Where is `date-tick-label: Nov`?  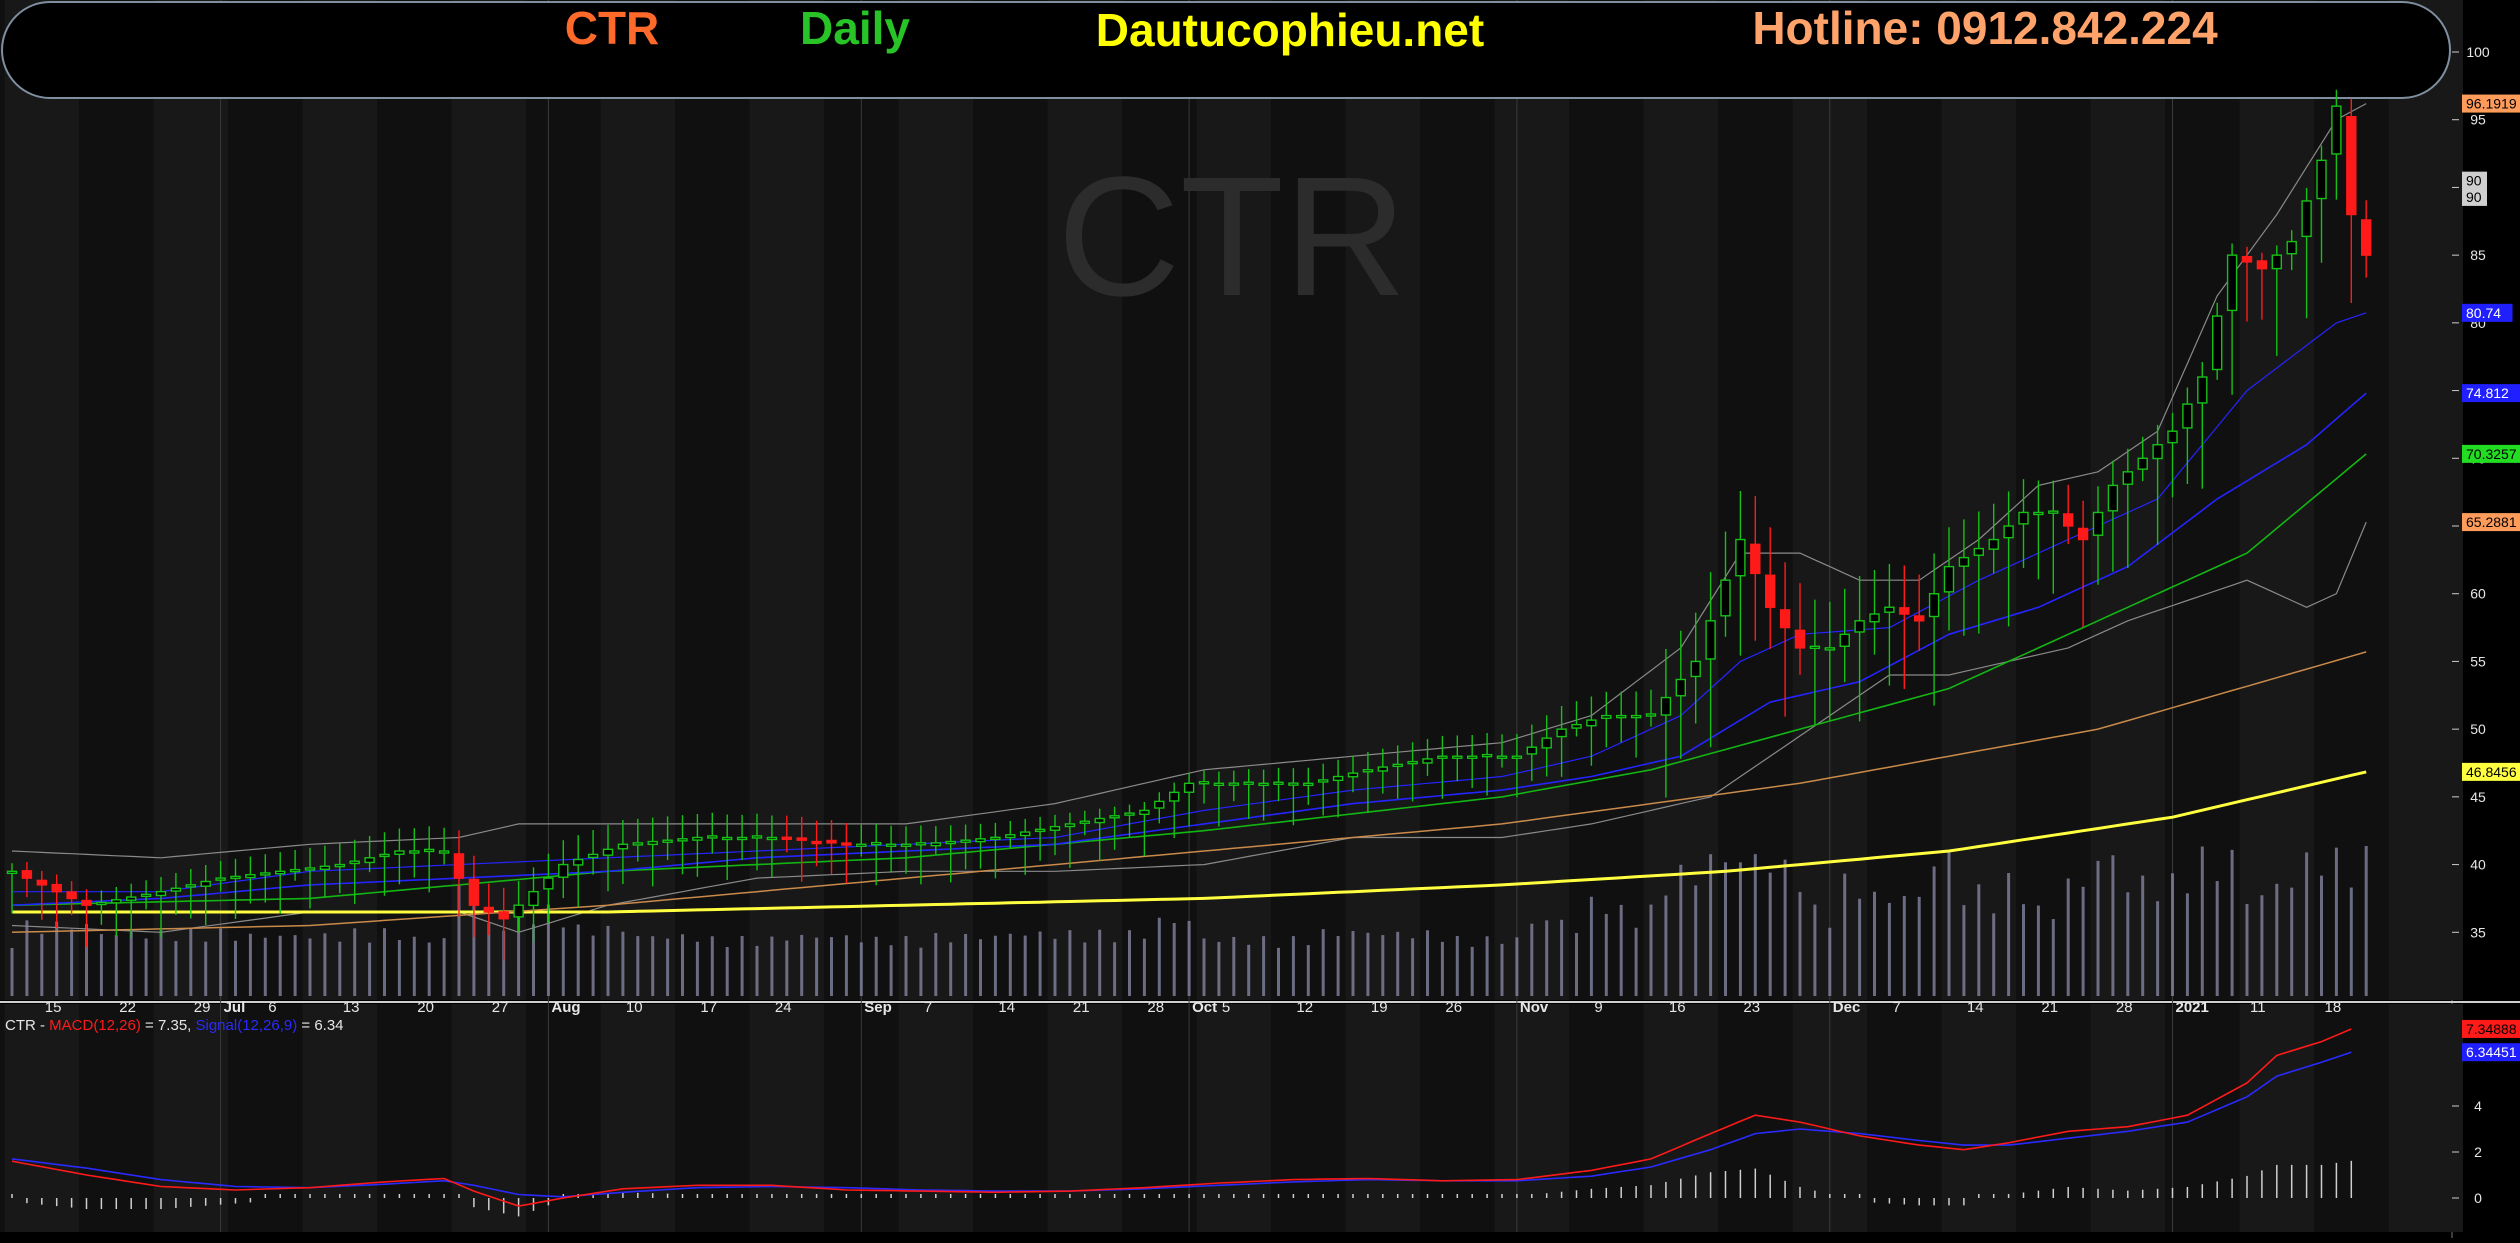 date-tick-label: Nov is located at coordinates (1534, 1007).